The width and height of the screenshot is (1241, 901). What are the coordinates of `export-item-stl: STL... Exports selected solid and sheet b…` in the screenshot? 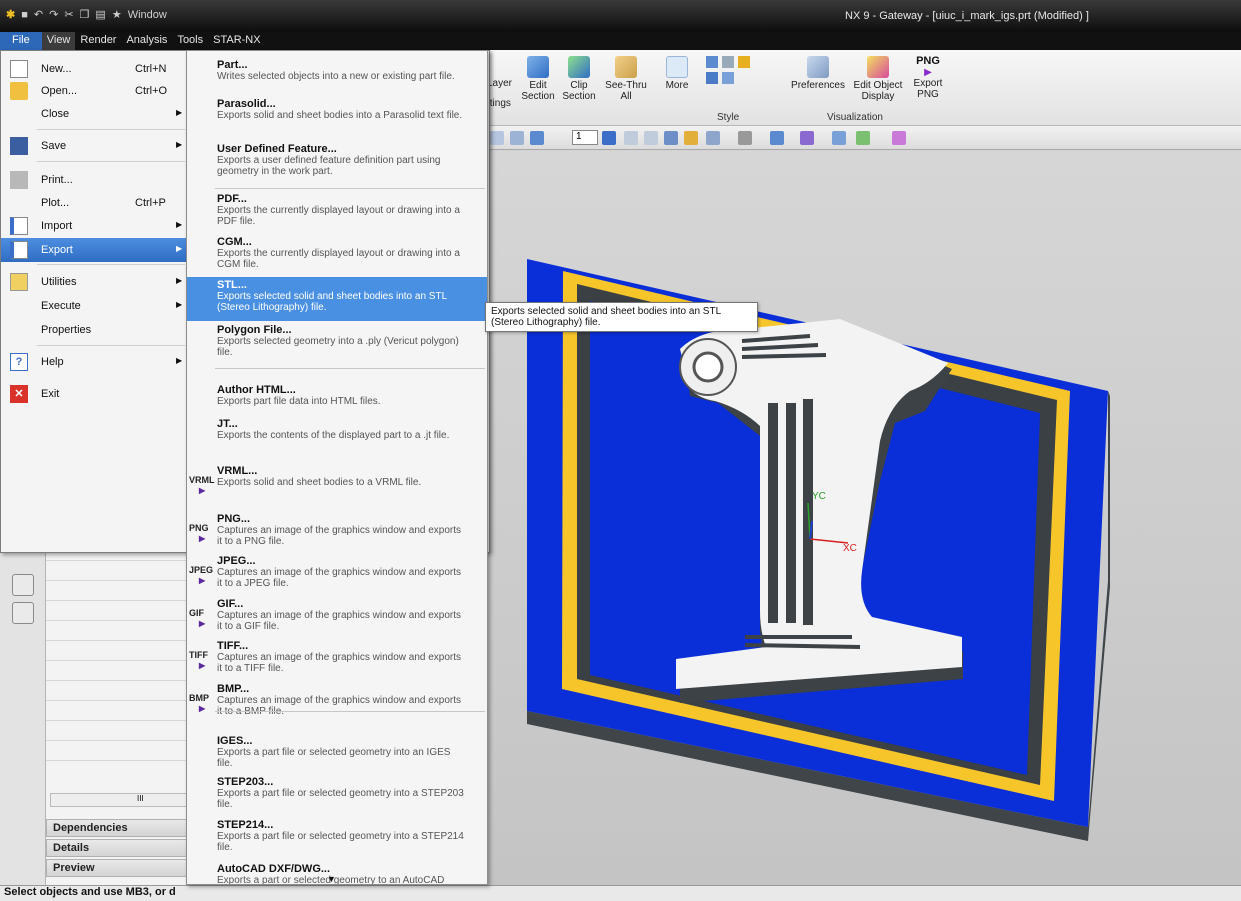 It's located at (337, 299).